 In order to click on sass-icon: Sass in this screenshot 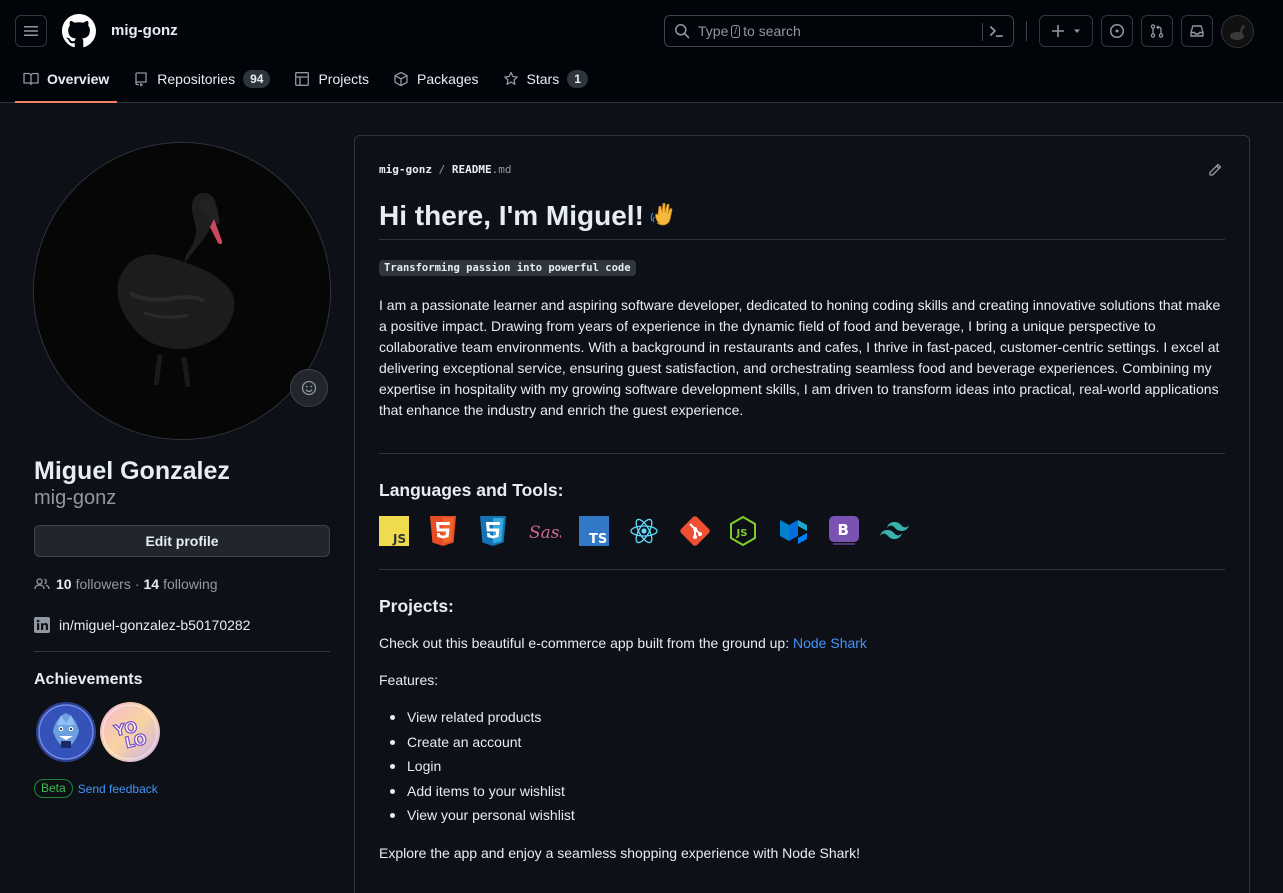, I will do `click(554, 531)`.